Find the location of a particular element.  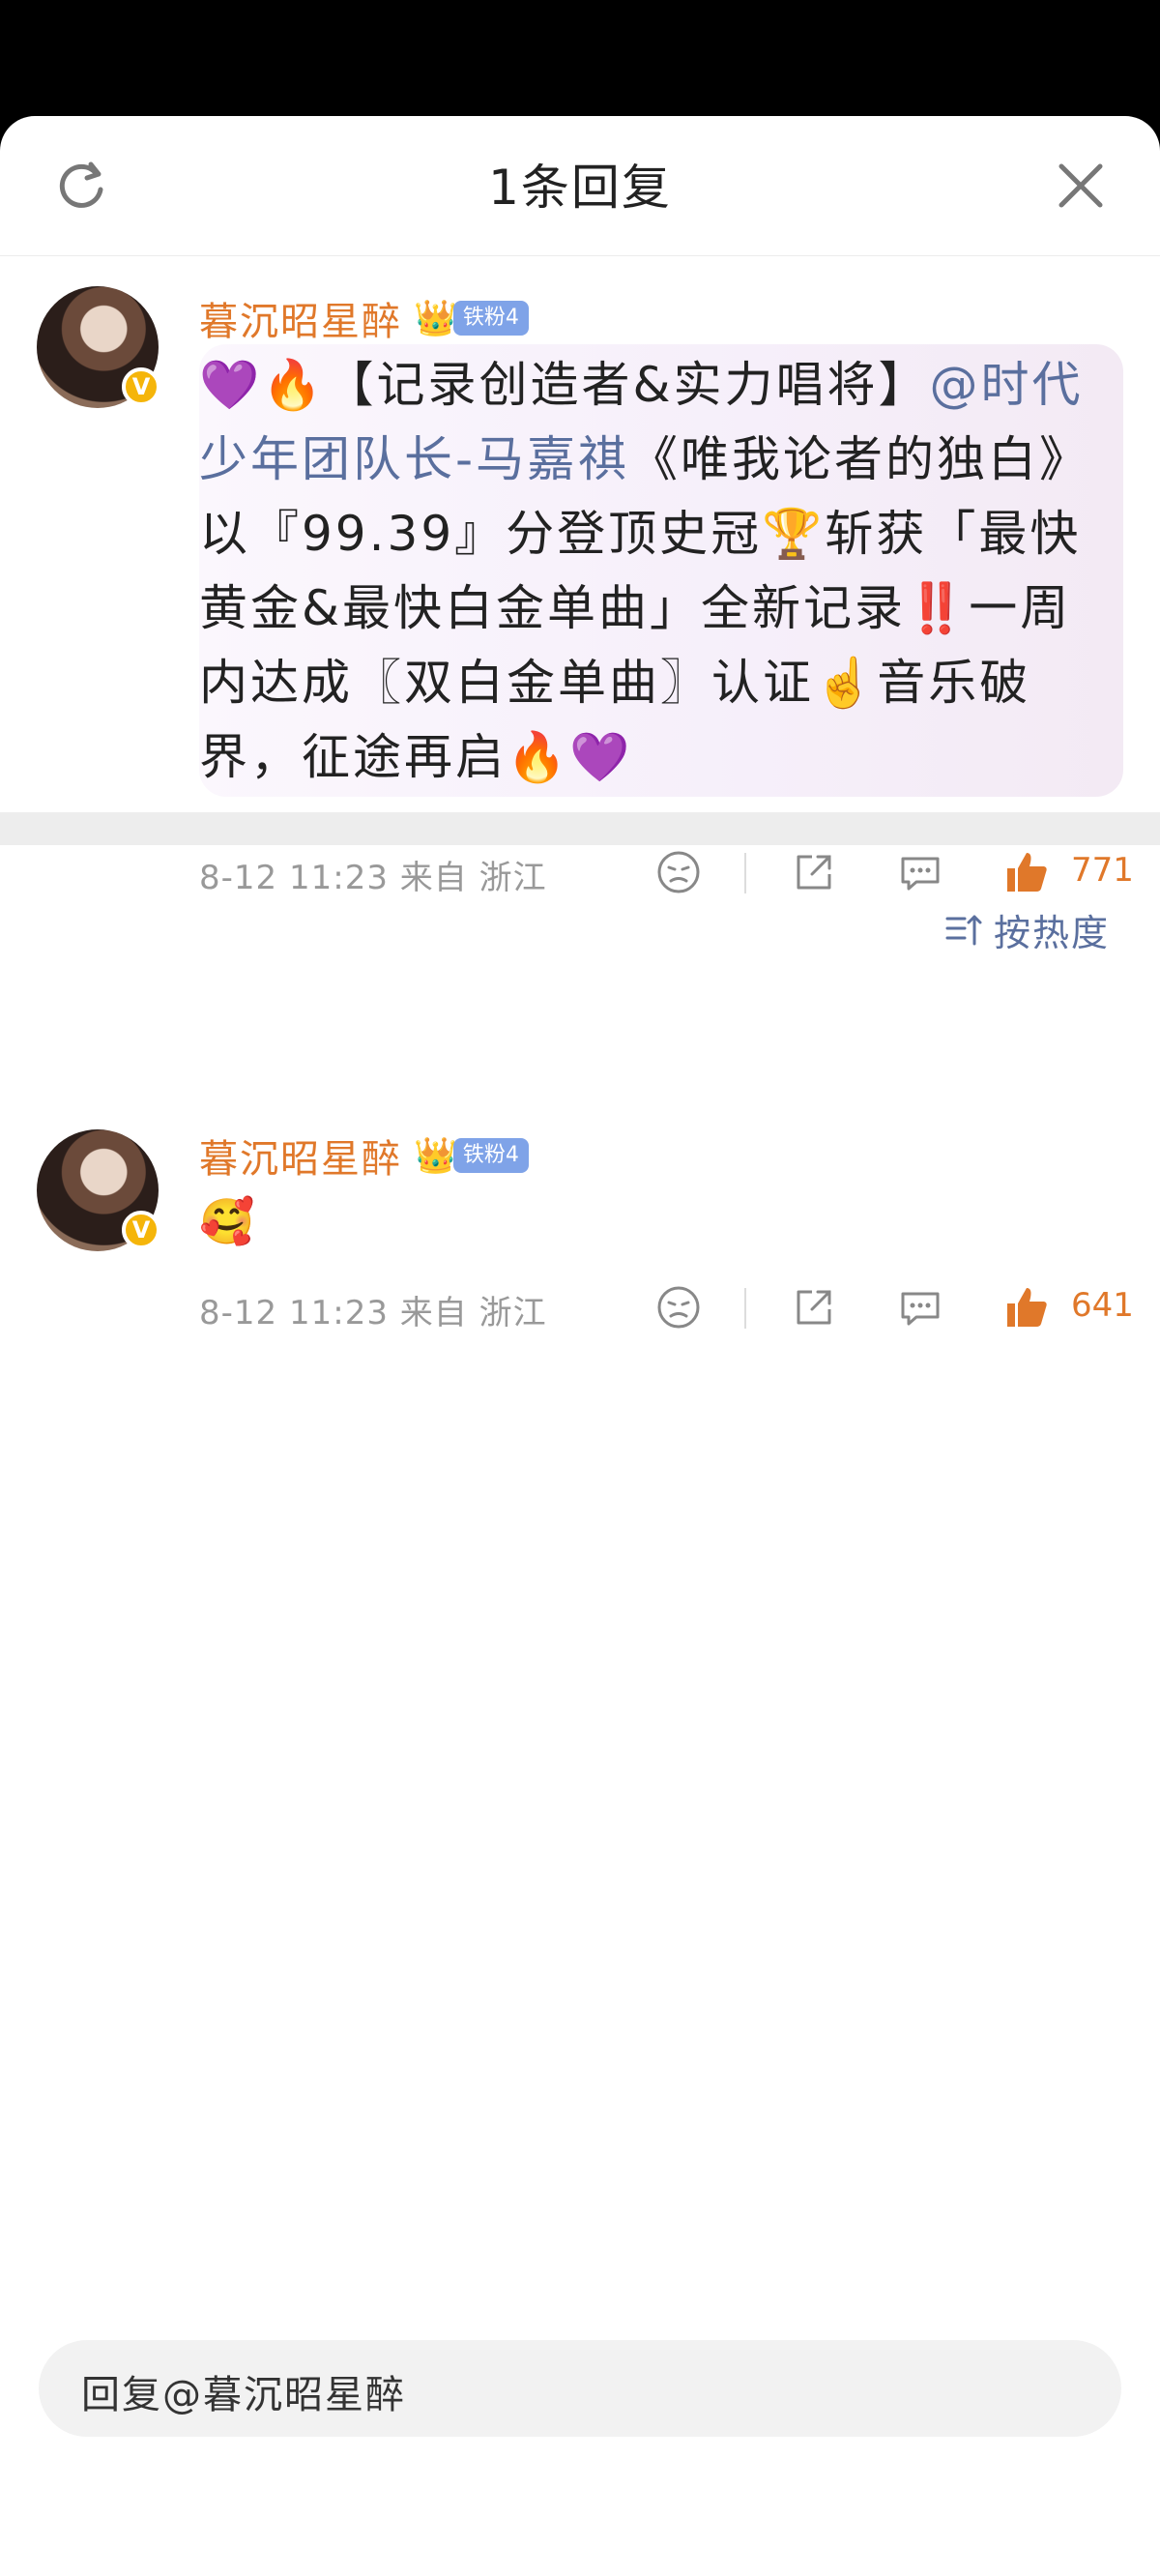

sort-icon is located at coordinates (963, 930).